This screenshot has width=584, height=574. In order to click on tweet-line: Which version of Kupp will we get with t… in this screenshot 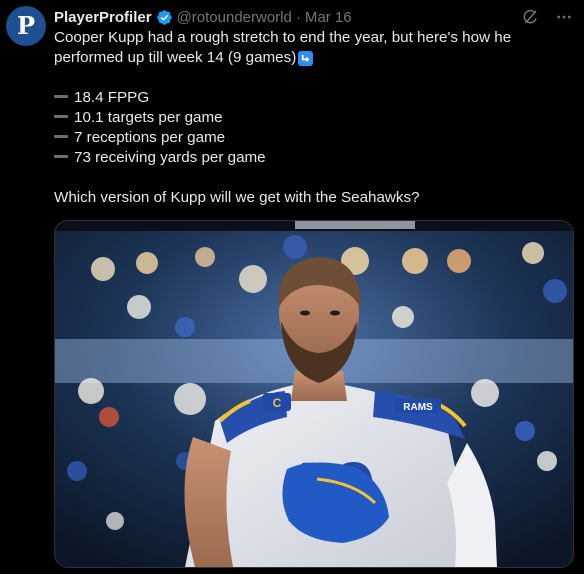, I will do `click(237, 197)`.